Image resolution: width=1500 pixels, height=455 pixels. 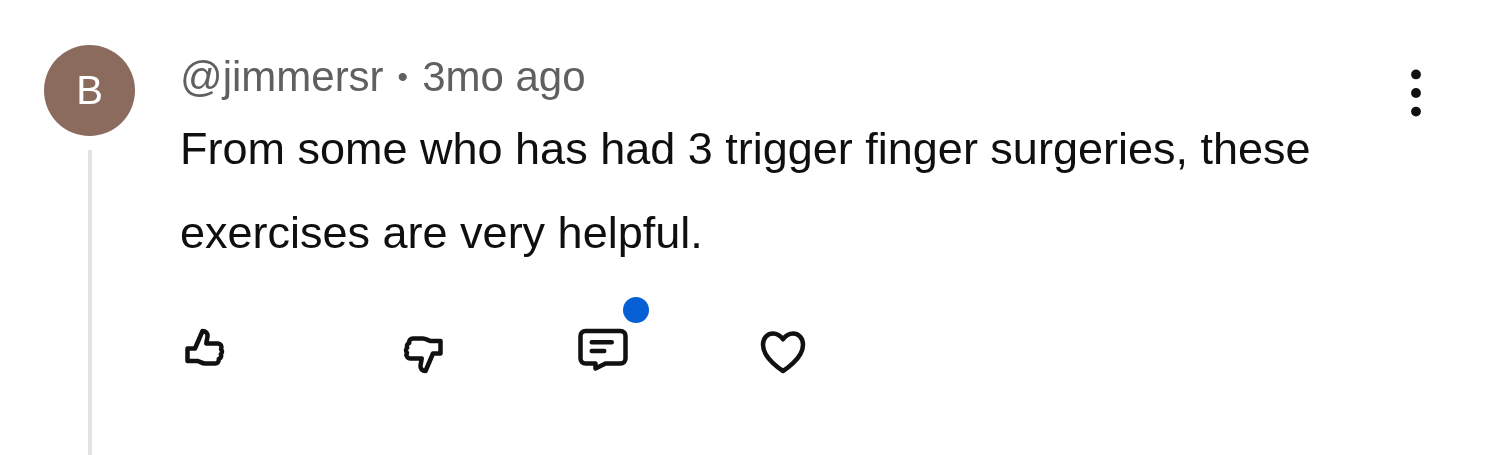 I want to click on more-options-icon, so click(x=1416, y=93).